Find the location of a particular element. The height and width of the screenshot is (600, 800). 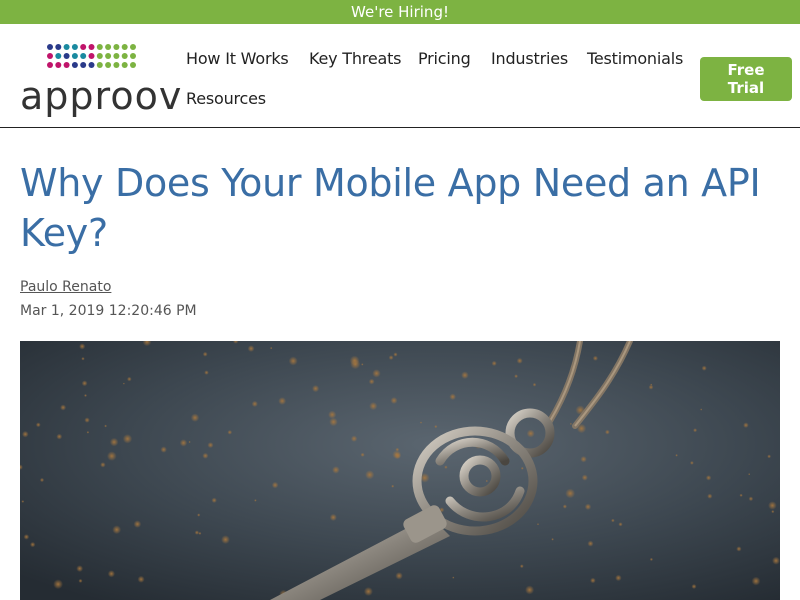

hiring-banner: We're Hiring! is located at coordinates (400, 12).